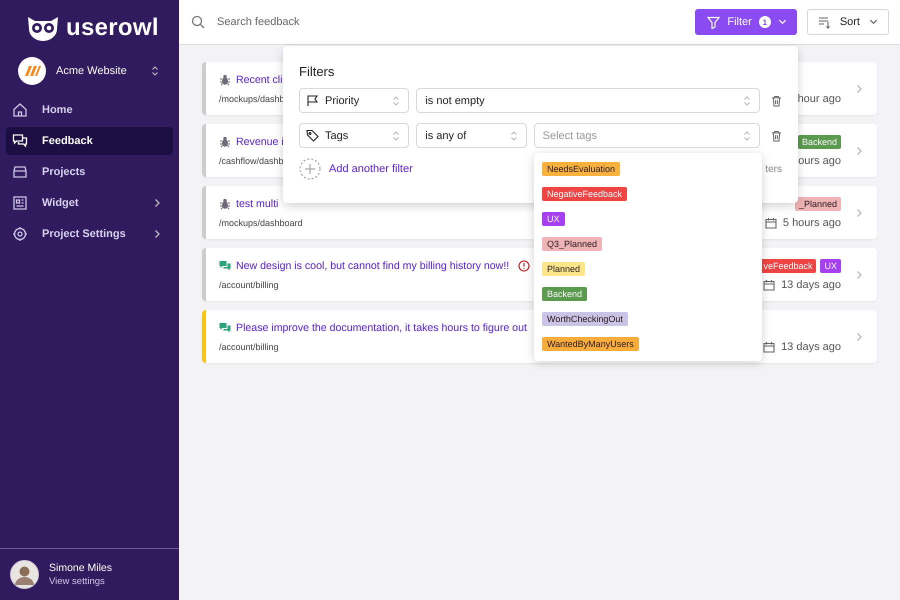 The width and height of the screenshot is (900, 600). Describe the element at coordinates (819, 98) in the screenshot. I see `time-ago: hour ago` at that location.